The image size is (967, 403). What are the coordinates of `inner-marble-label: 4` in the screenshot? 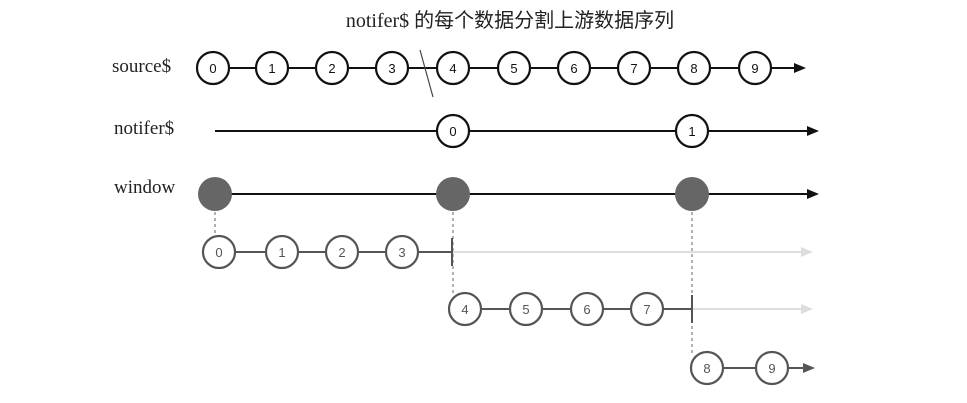 It's located at (464, 309).